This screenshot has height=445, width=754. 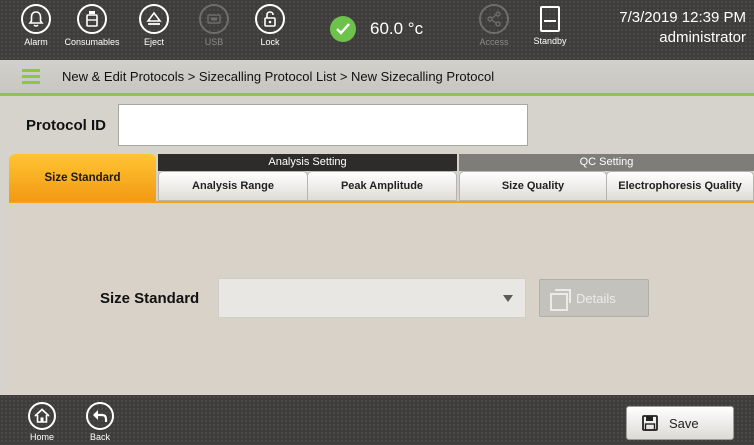 I want to click on back-button: Back, so click(x=100, y=422).